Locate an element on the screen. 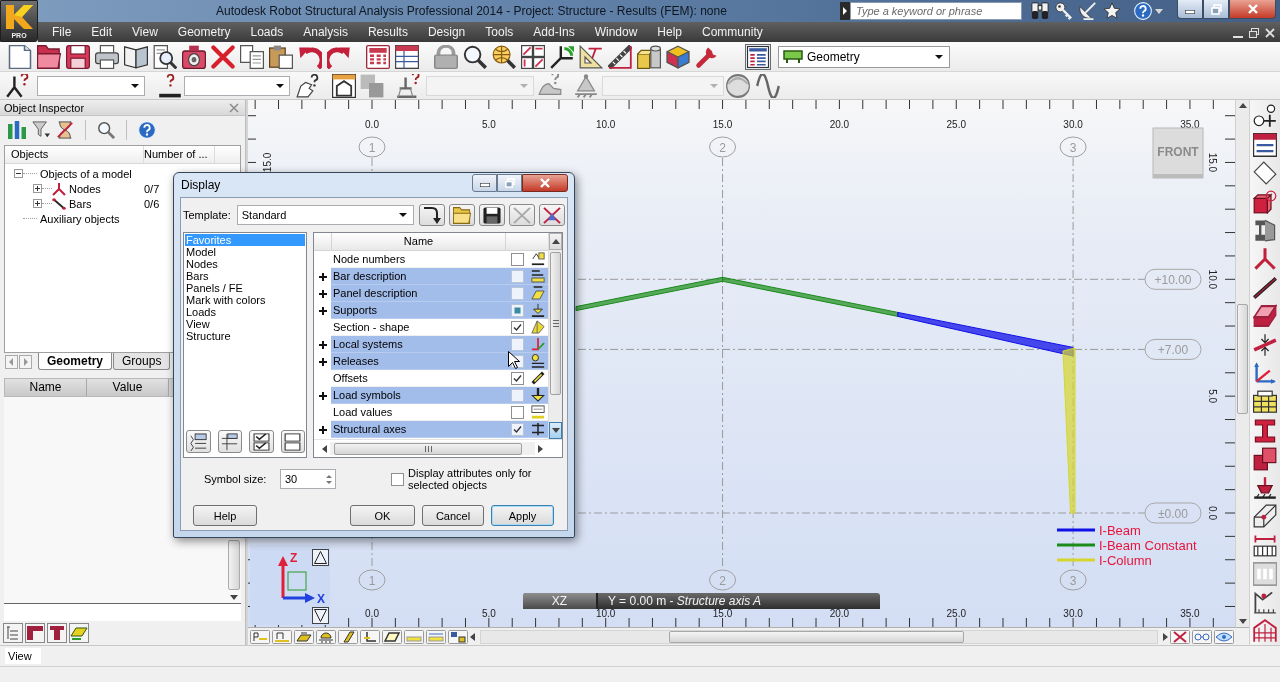 Image resolution: width=1280 pixels, height=682 pixels. help-icon is located at coordinates (1143, 11).